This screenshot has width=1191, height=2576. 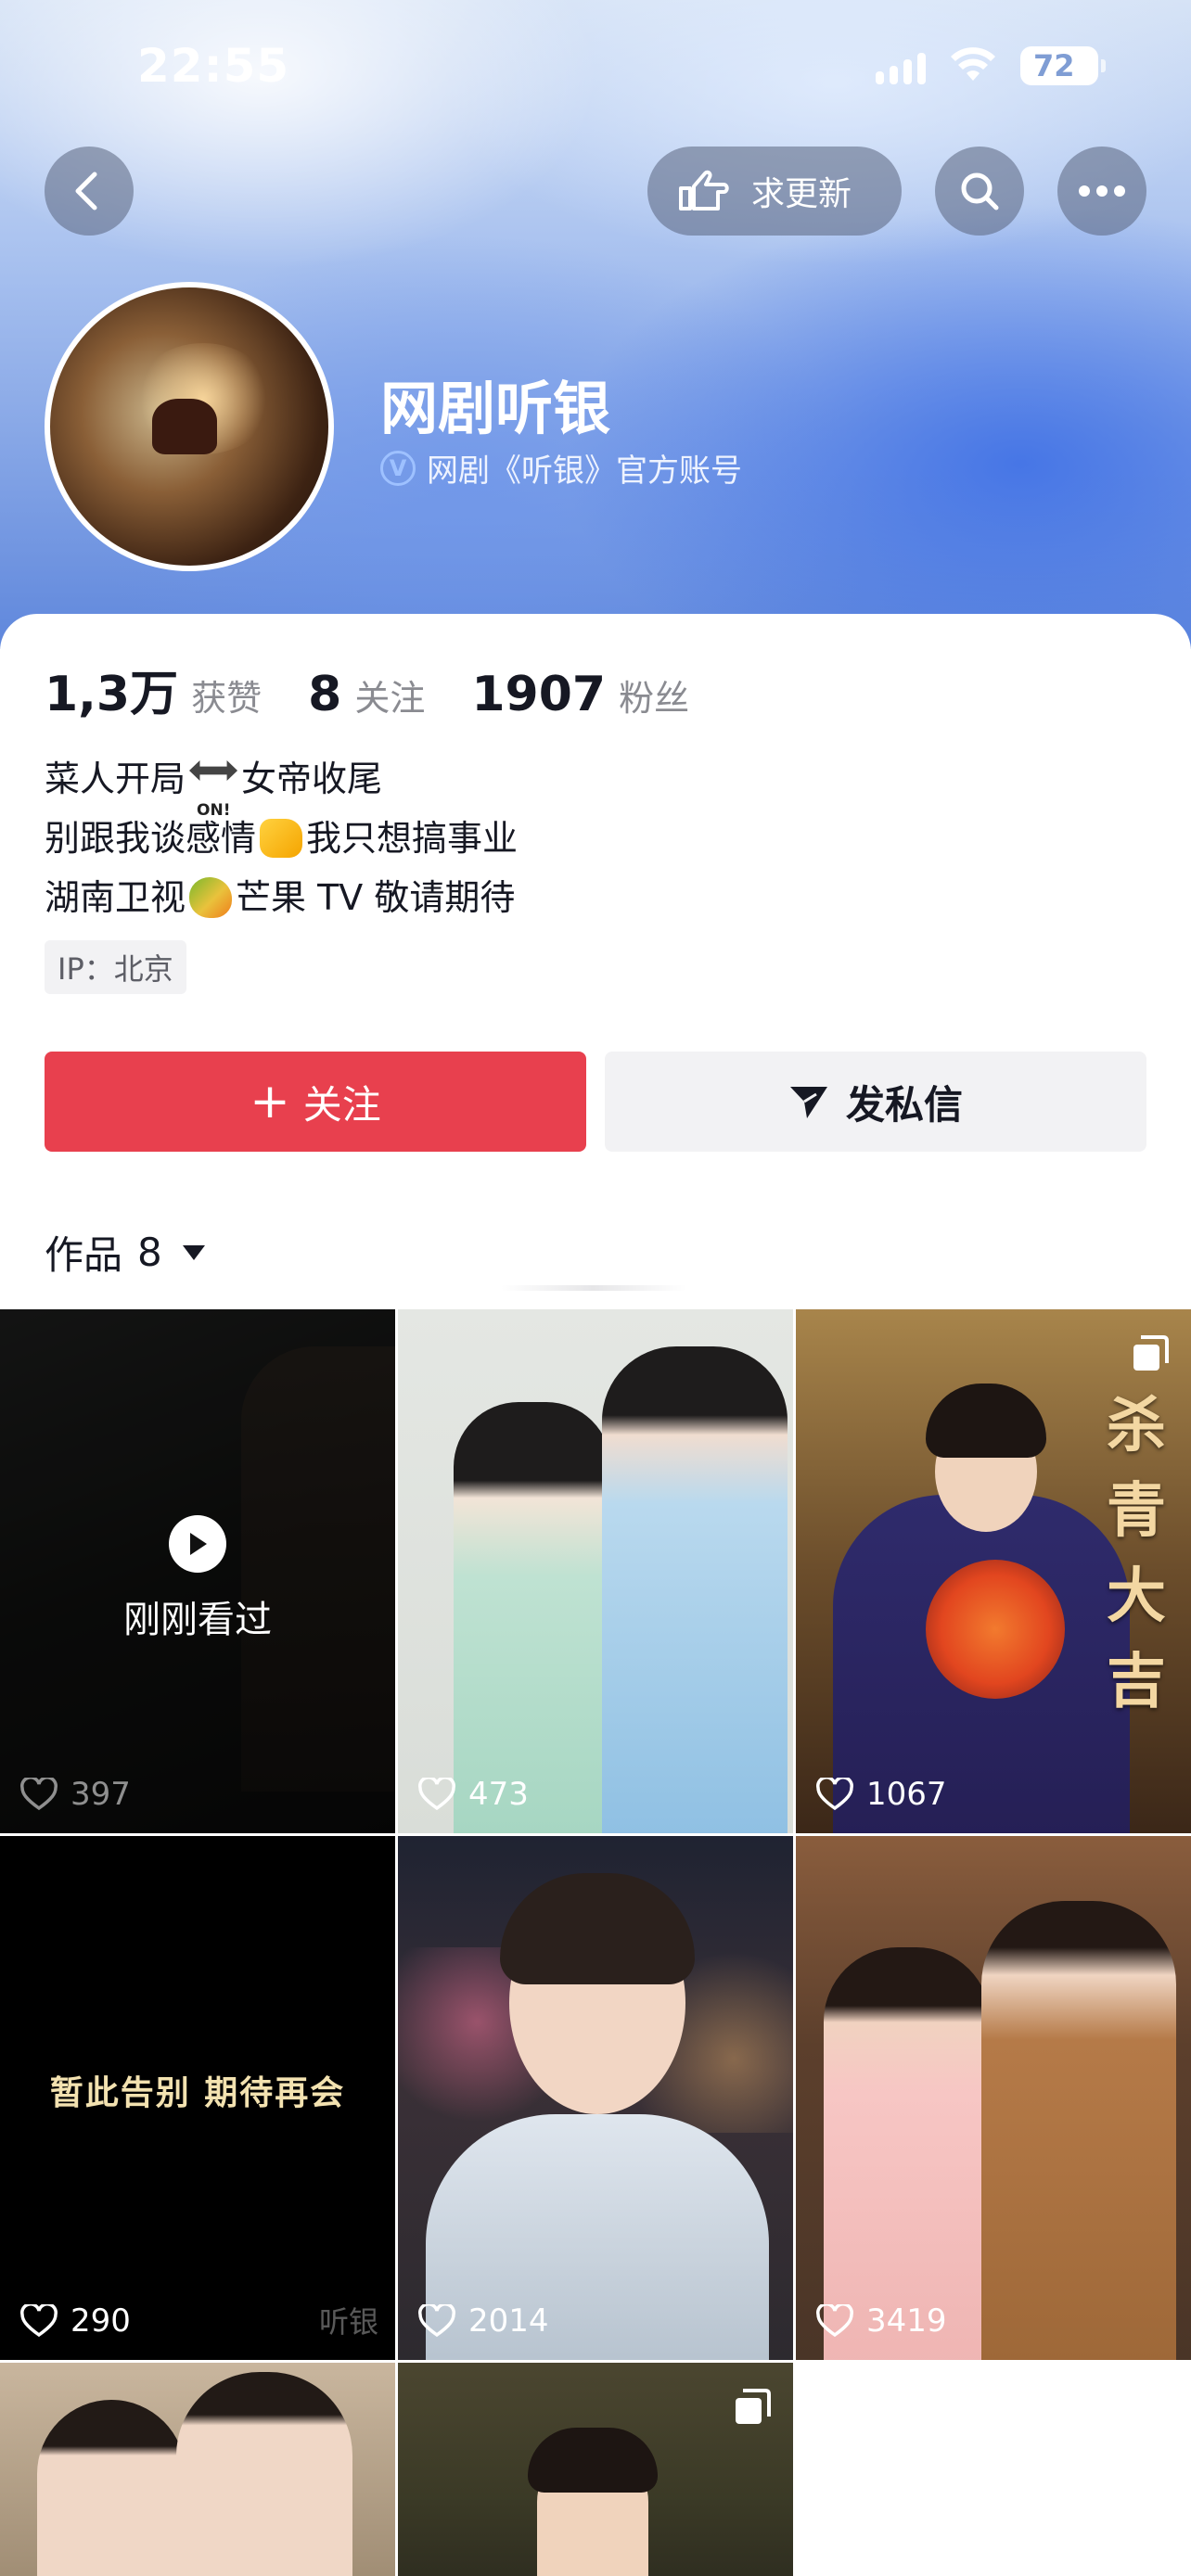 I want to click on search-icon, so click(x=980, y=191).